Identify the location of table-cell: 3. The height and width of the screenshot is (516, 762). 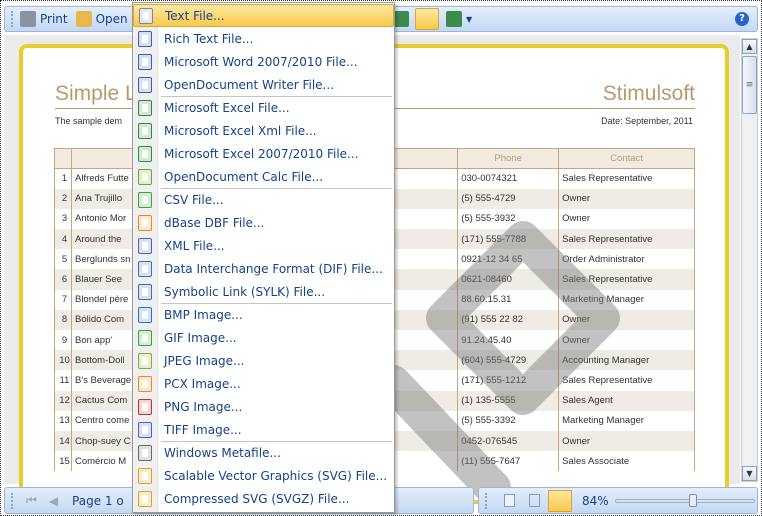
(63, 219).